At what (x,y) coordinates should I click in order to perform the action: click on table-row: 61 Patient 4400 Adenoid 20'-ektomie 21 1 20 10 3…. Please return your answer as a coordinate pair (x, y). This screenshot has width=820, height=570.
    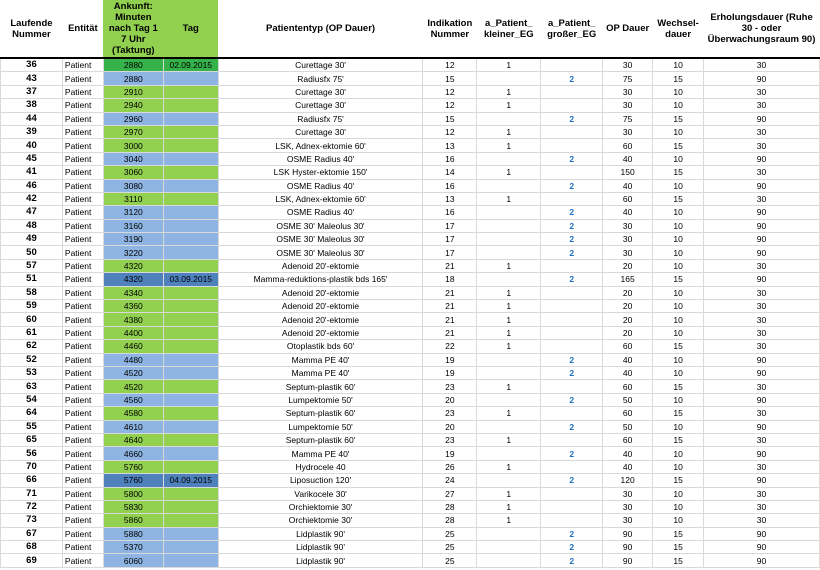
    Looking at the image, I should click on (410, 333).